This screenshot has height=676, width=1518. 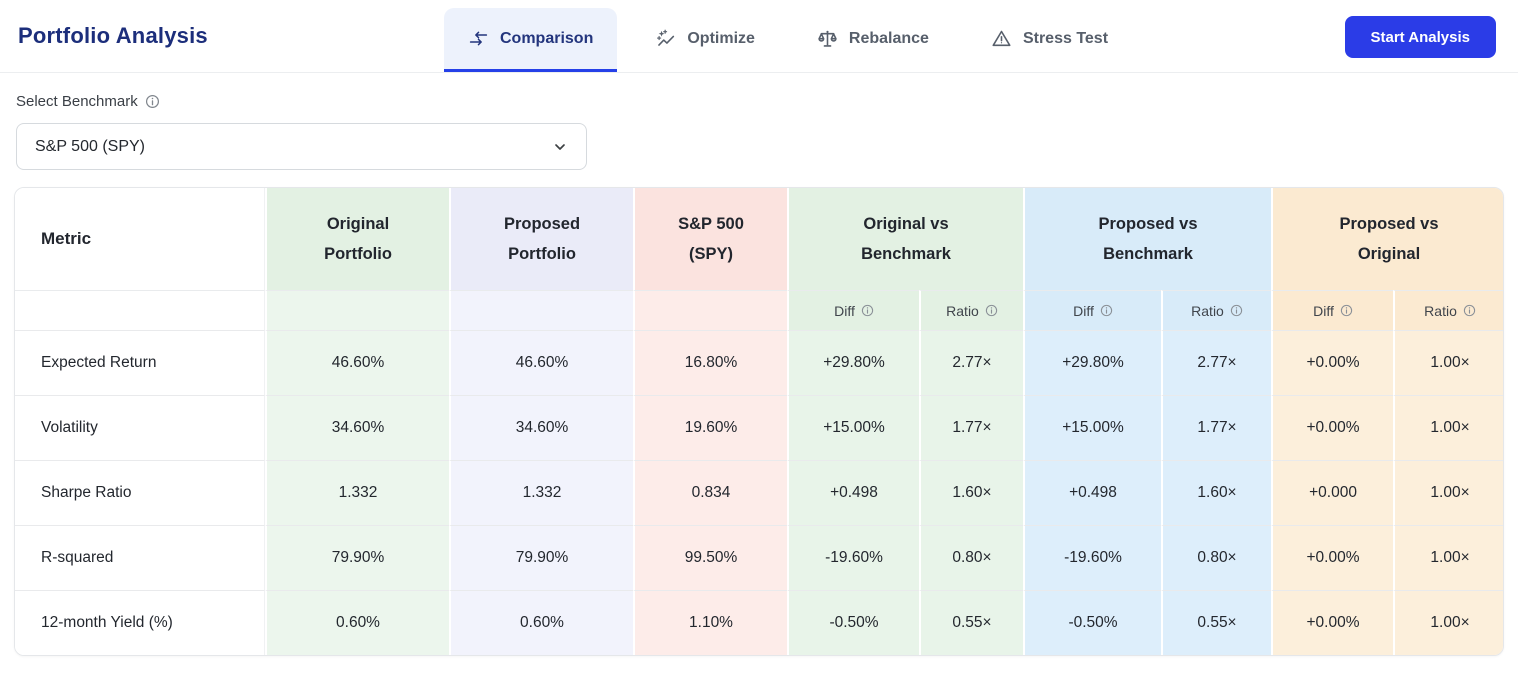 I want to click on subheader-pvb-ratio: Ratio, so click(x=1216, y=310).